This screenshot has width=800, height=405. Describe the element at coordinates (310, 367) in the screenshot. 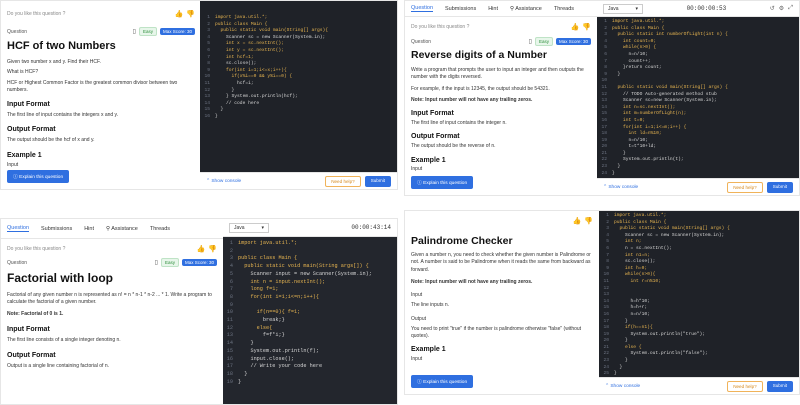

I see `code-line: 17 // Write your code here` at that location.